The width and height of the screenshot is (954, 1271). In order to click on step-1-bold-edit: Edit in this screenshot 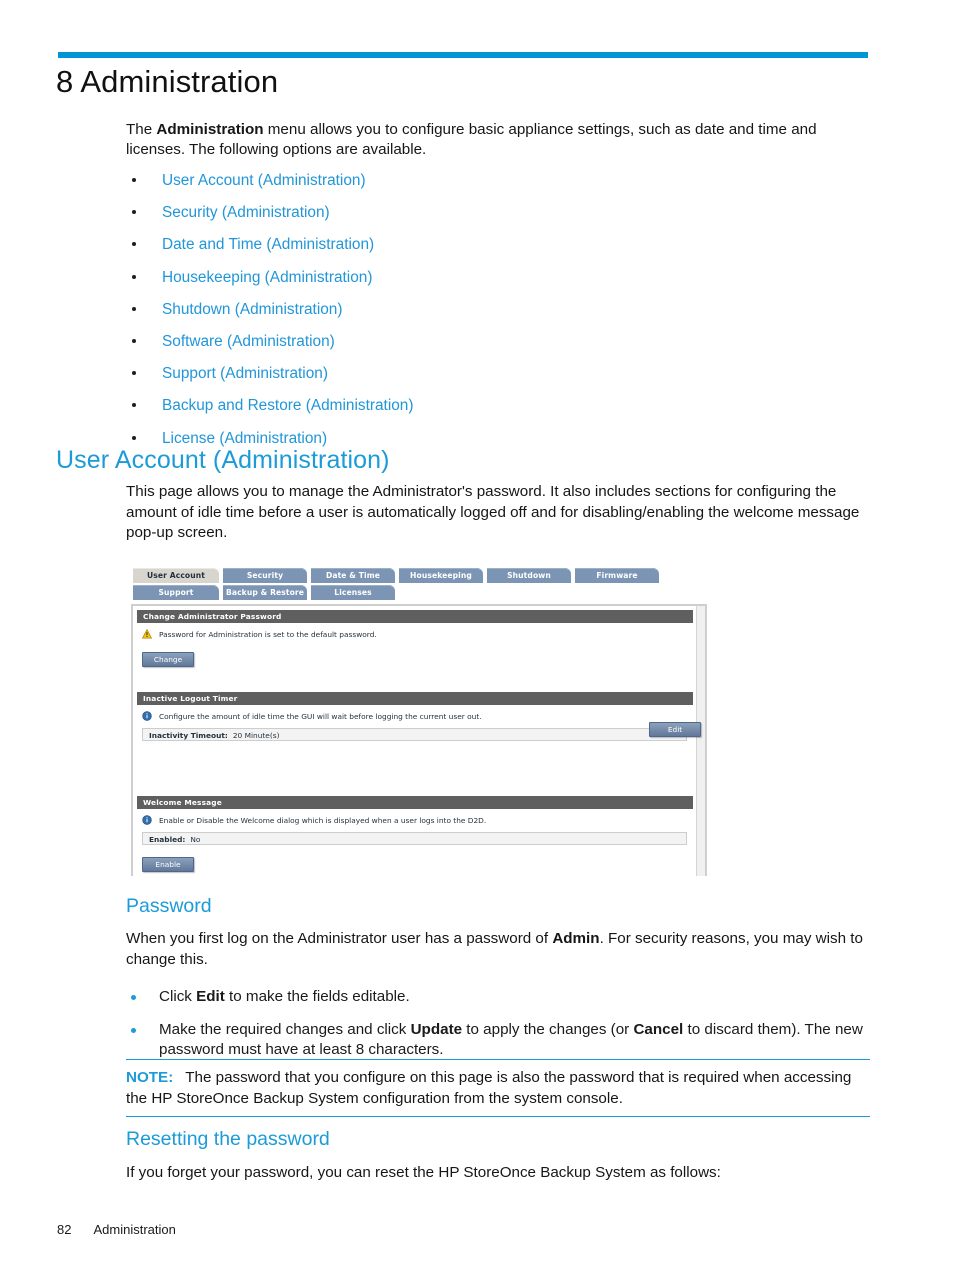, I will do `click(210, 996)`.